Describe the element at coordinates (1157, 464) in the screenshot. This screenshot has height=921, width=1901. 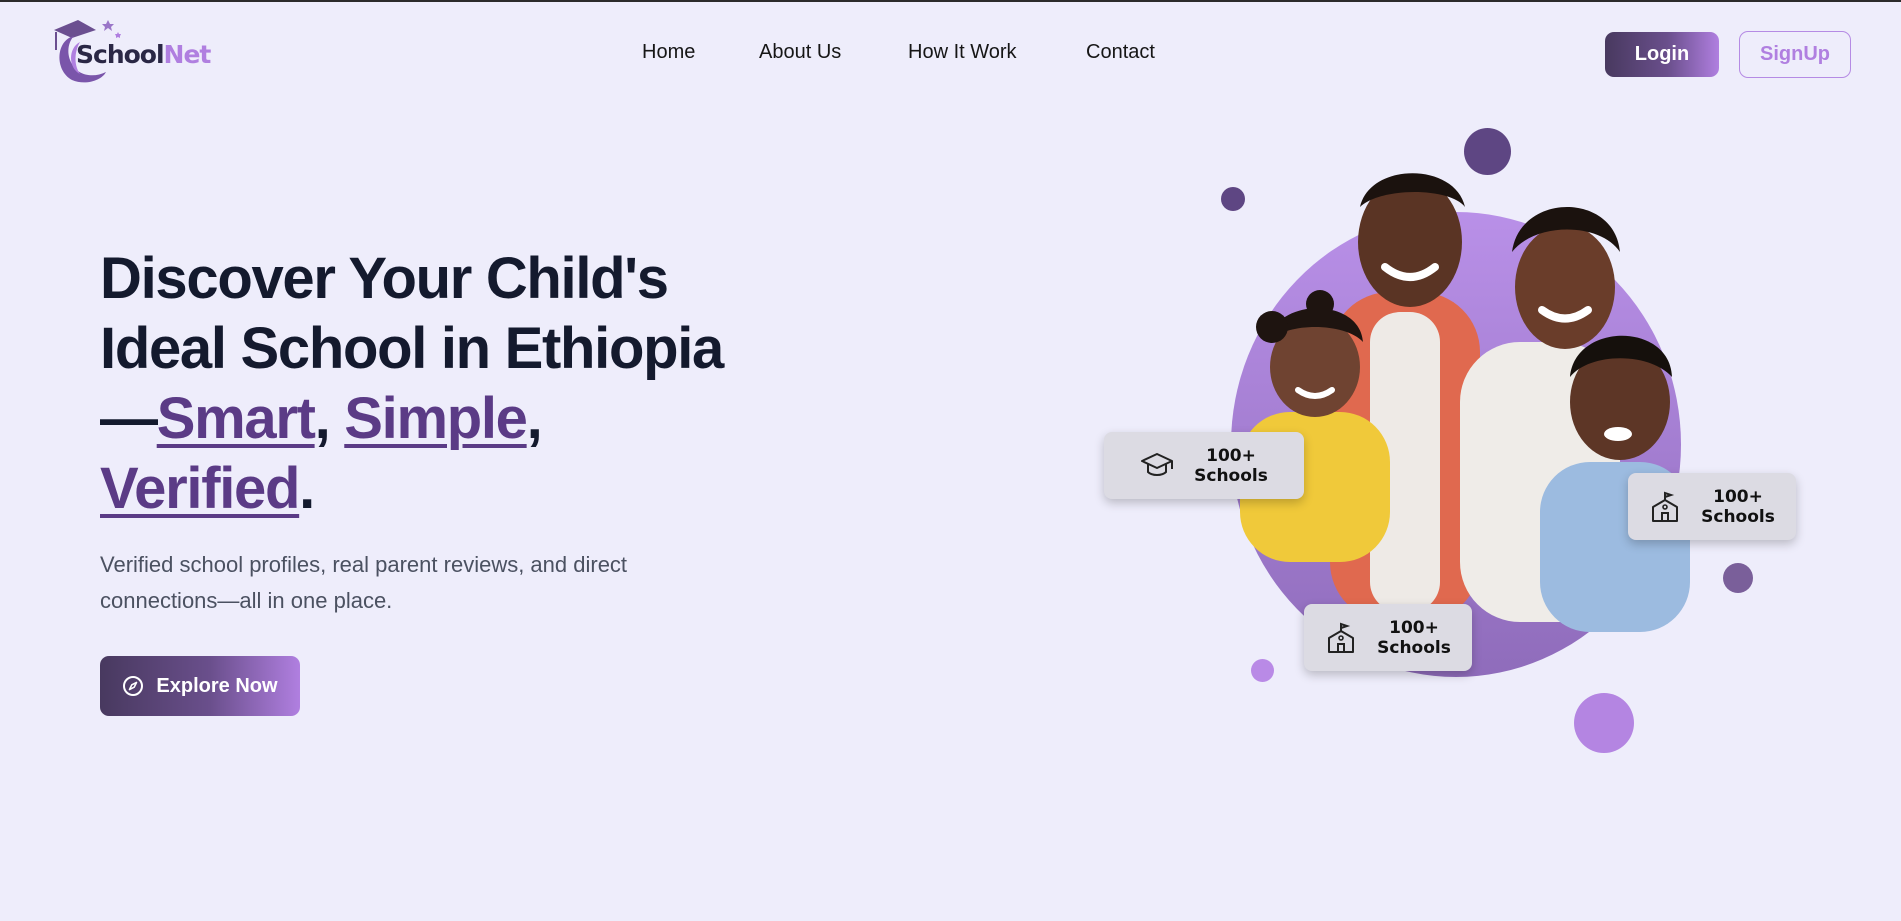
I see `graduation-cap-icon` at that location.